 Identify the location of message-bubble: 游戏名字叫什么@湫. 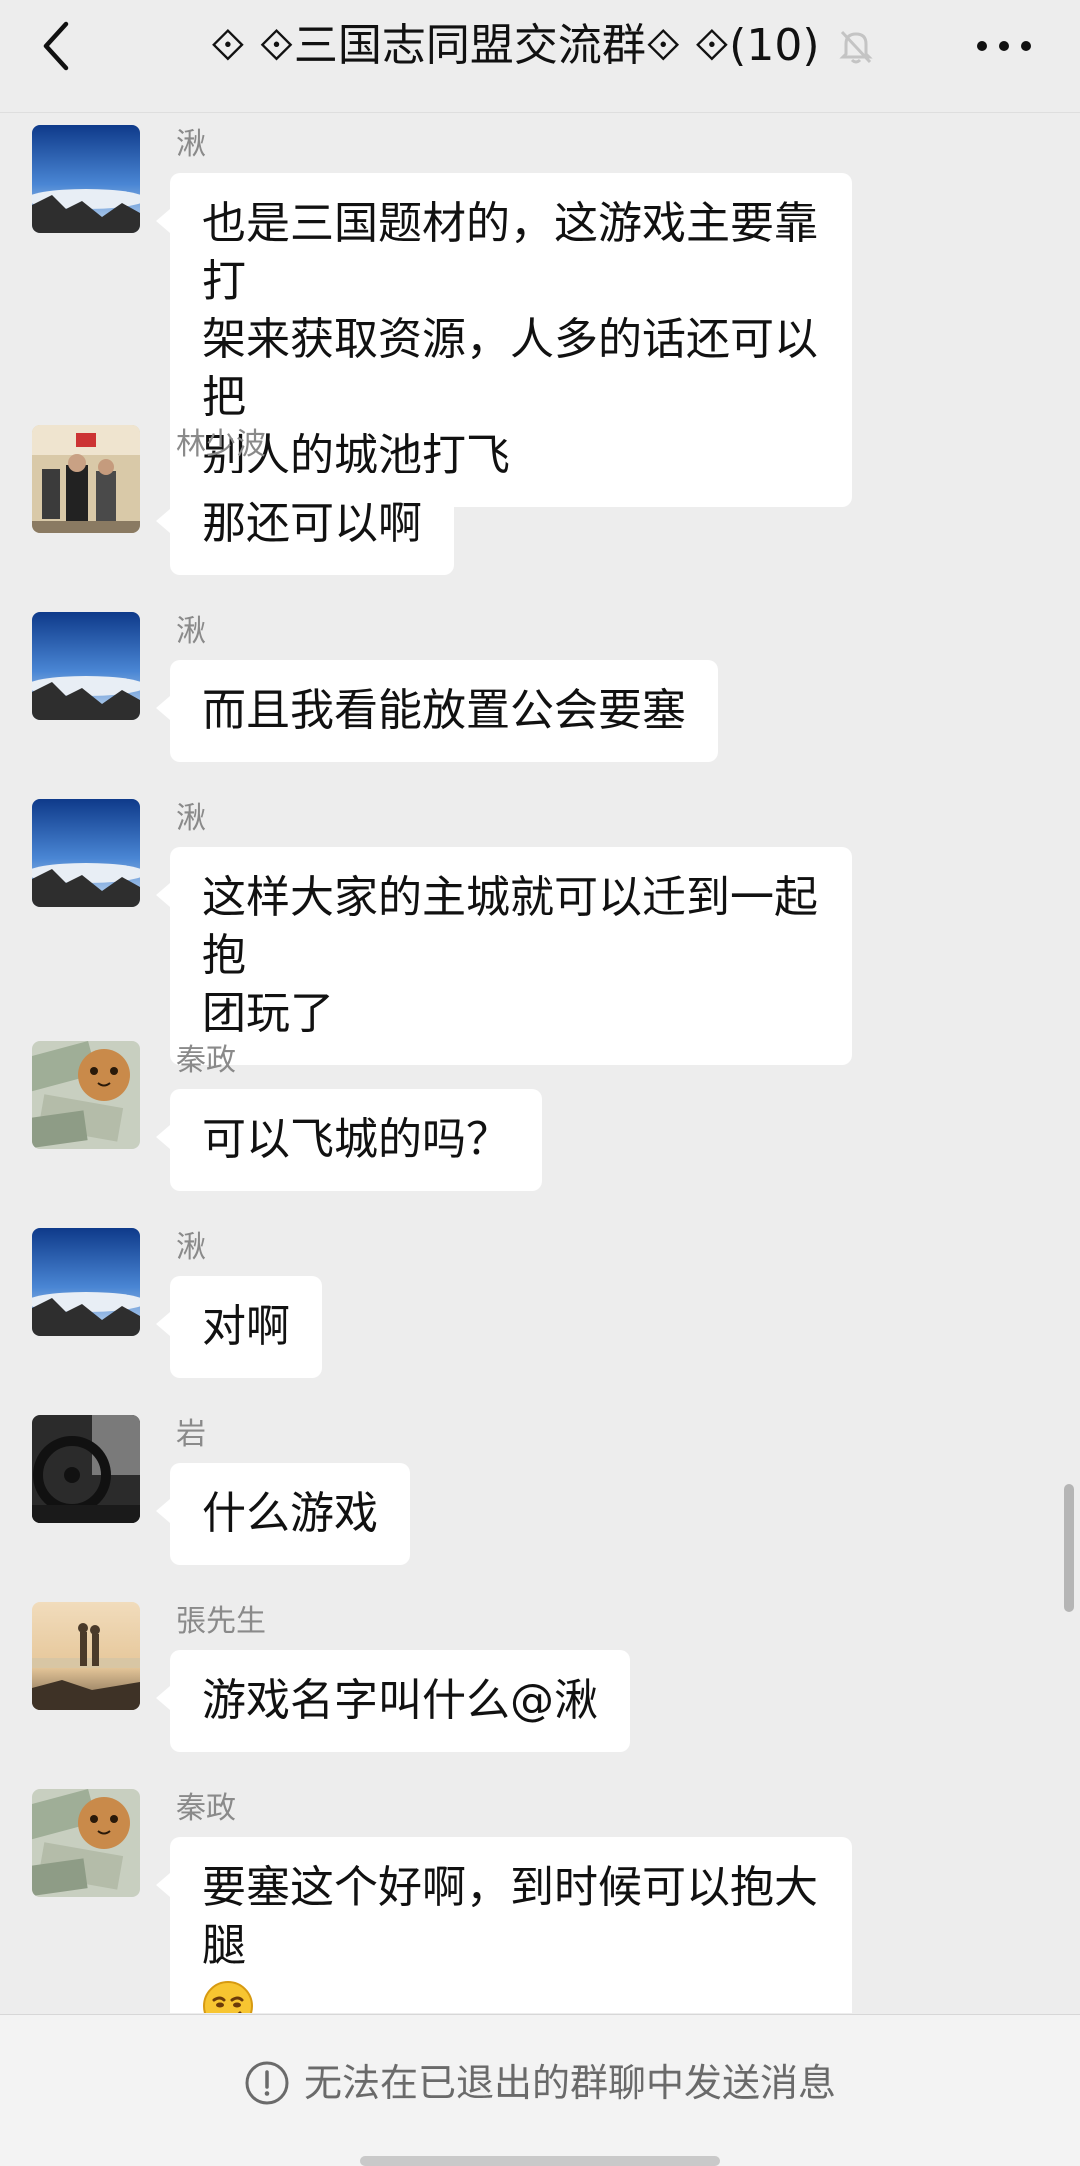
(393, 1701).